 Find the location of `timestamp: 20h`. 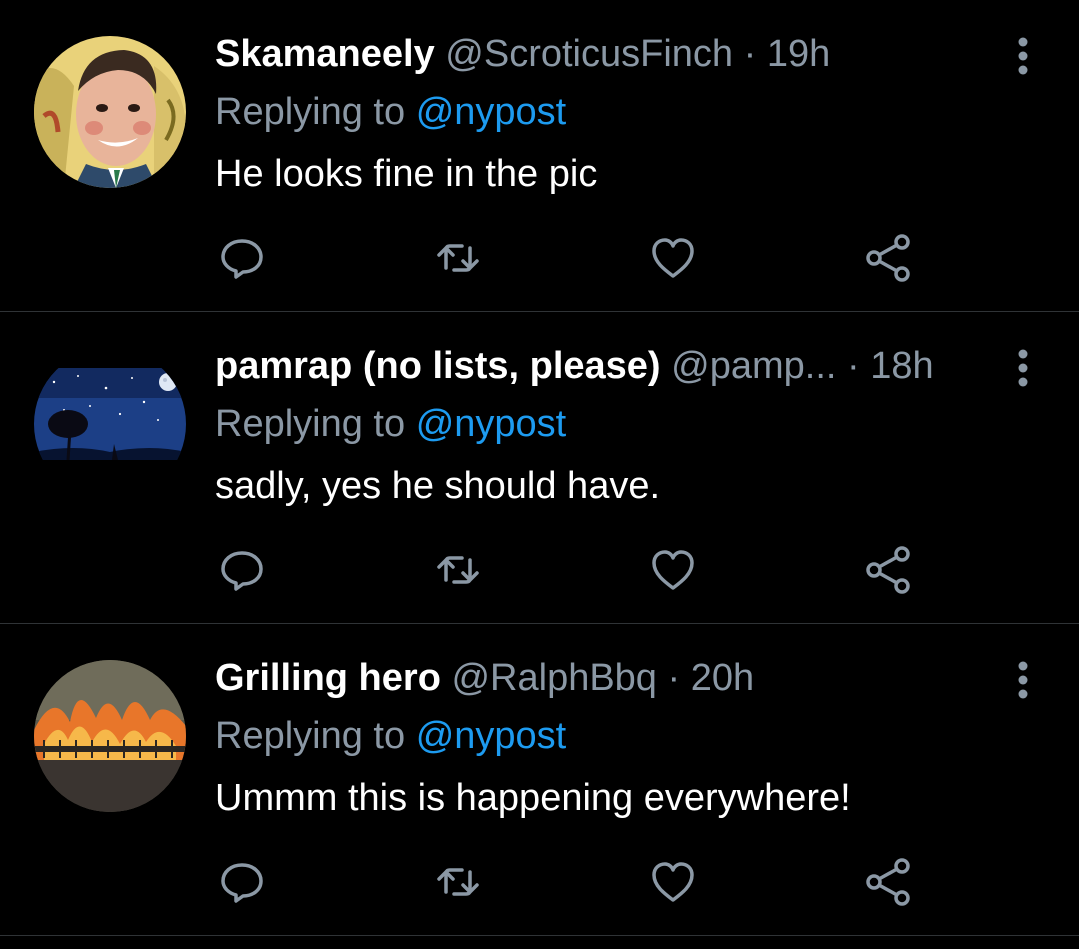

timestamp: 20h is located at coordinates (722, 678).